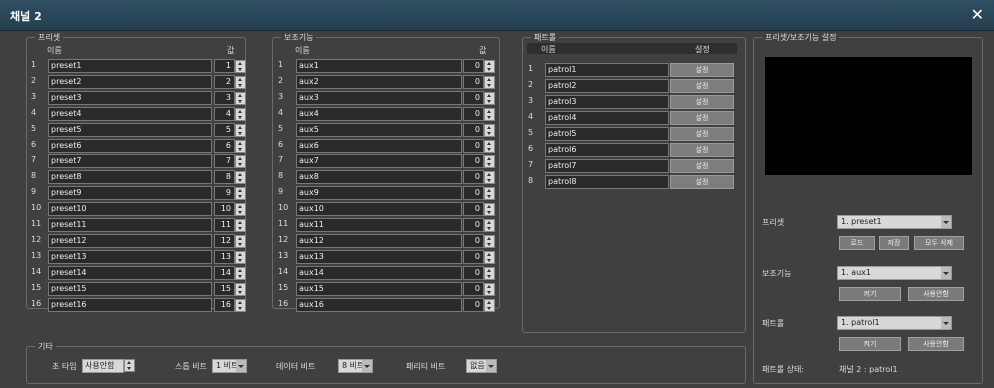 This screenshot has height=388, width=994. Describe the element at coordinates (130, 97) in the screenshot. I see `preset-name-input: preset3` at that location.